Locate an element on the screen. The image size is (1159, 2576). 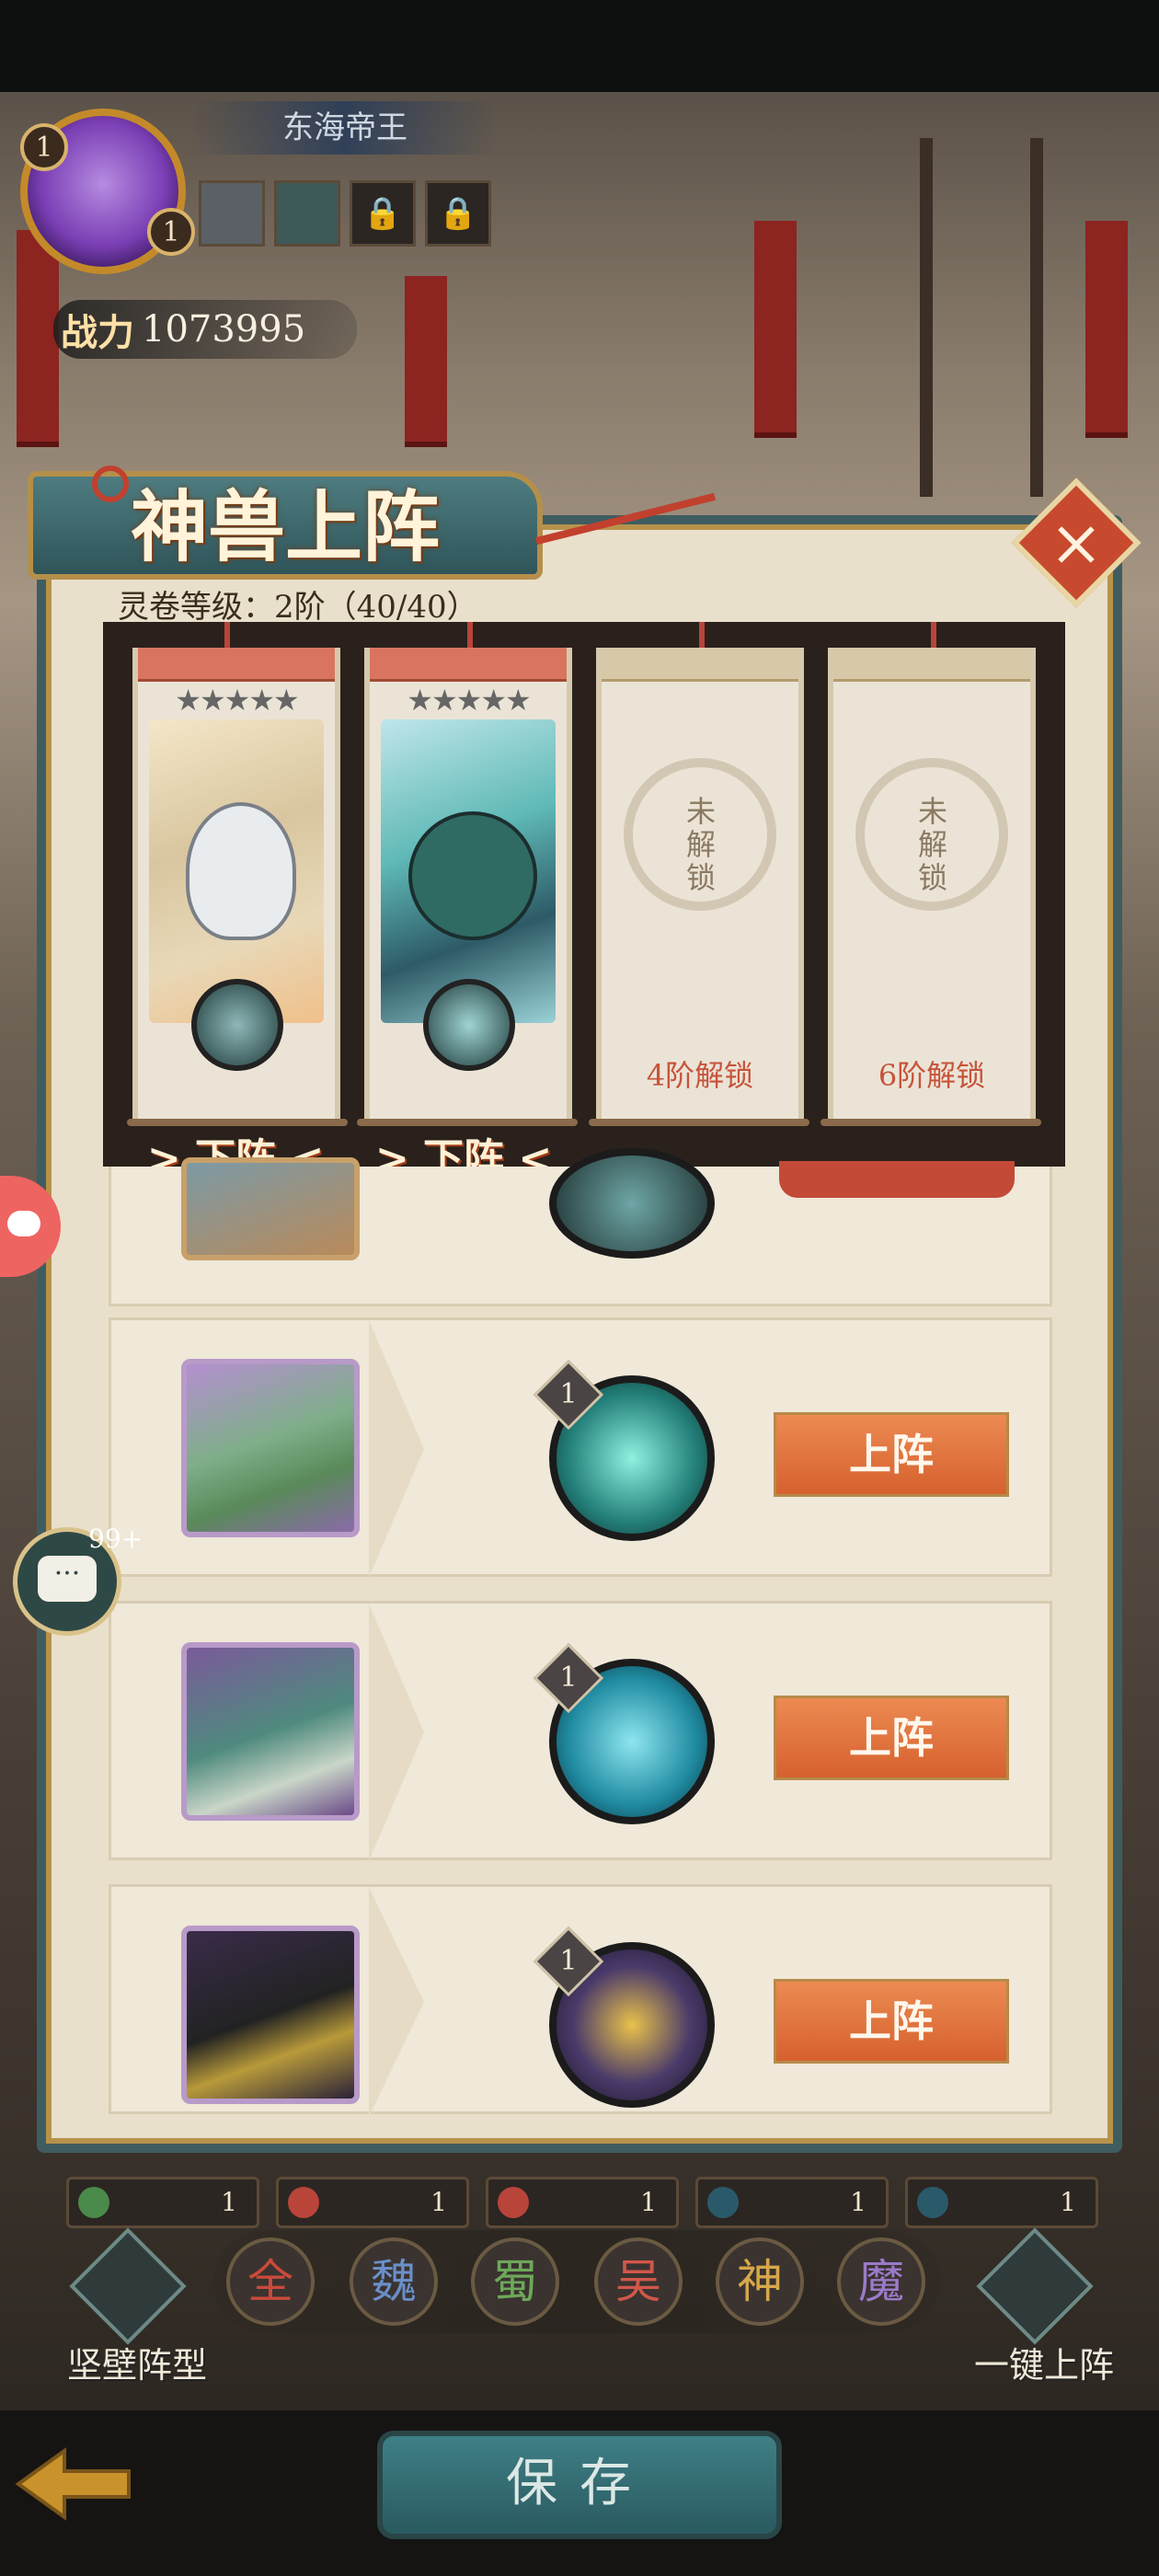
shadow-wolf-portrait is located at coordinates (270, 2015).